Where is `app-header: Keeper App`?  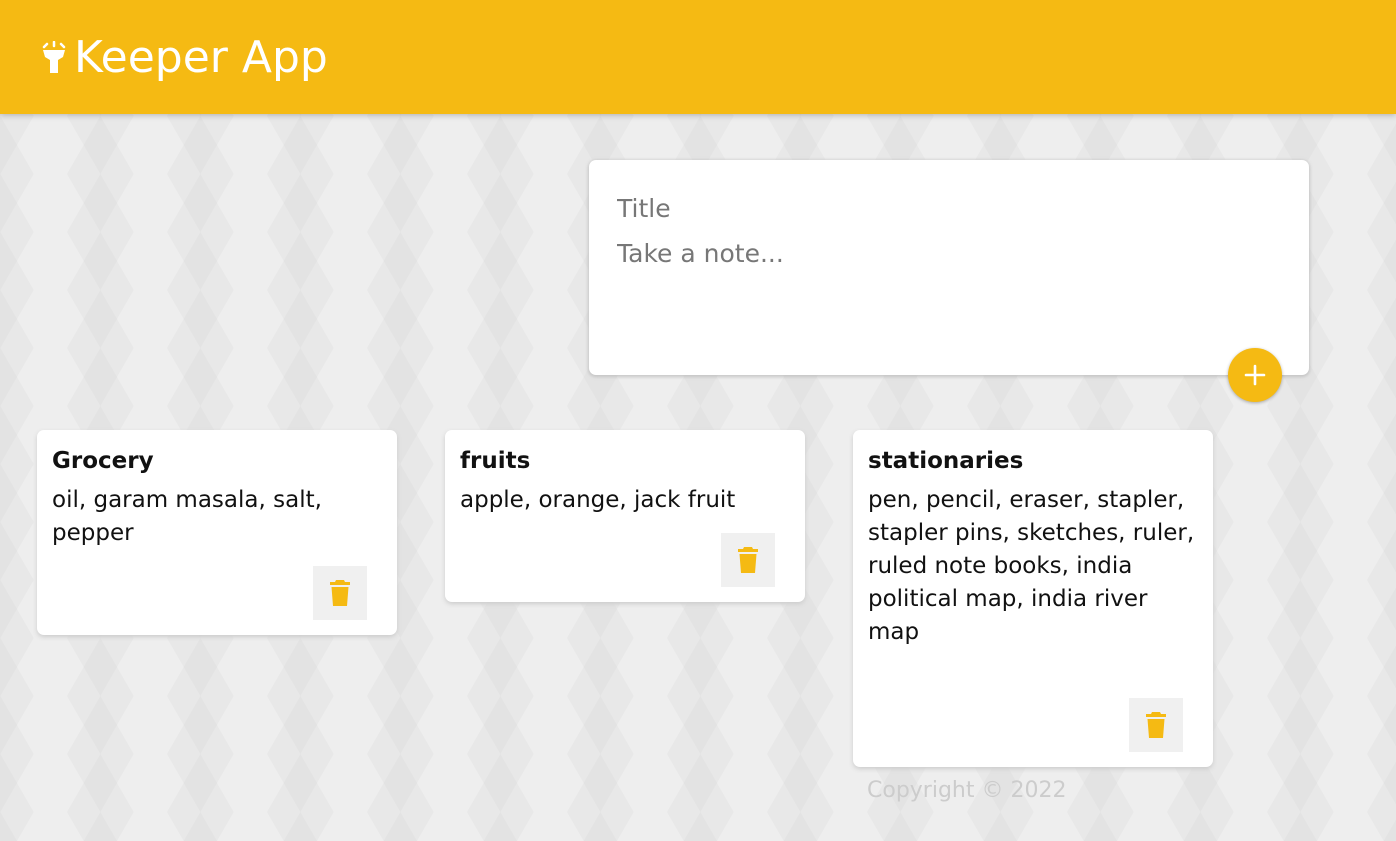 app-header: Keeper App is located at coordinates (698, 57).